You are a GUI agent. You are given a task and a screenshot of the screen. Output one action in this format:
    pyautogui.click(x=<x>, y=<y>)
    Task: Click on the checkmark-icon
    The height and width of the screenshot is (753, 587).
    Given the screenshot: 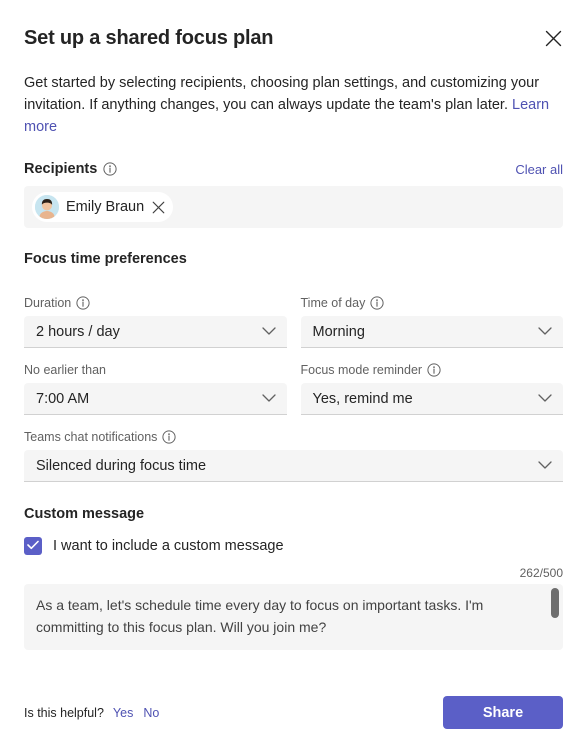 What is the action you would take?
    pyautogui.click(x=33, y=546)
    